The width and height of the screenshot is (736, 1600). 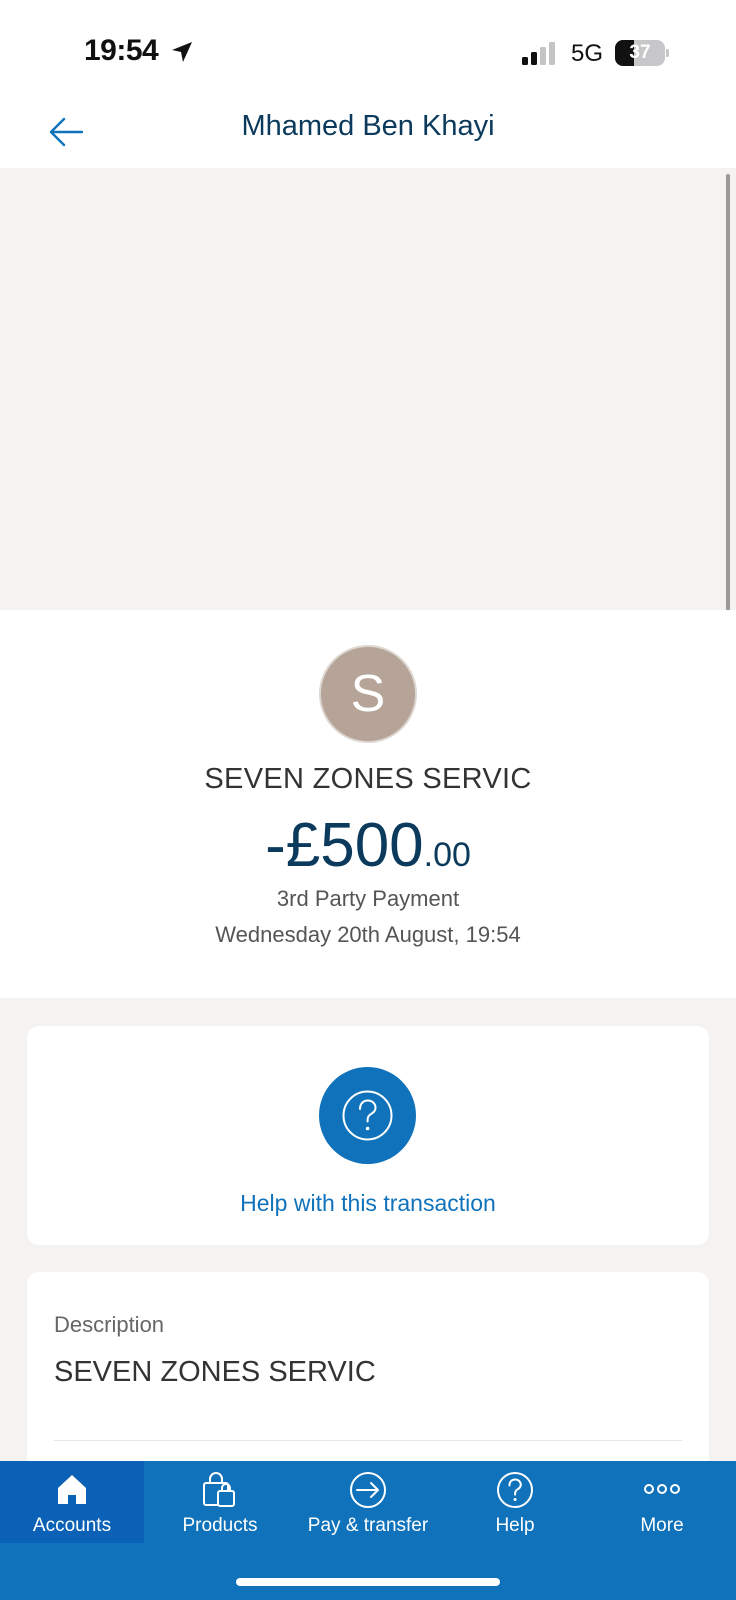 I want to click on tab-pay-transfer: Pay & transfer, so click(x=368, y=1502).